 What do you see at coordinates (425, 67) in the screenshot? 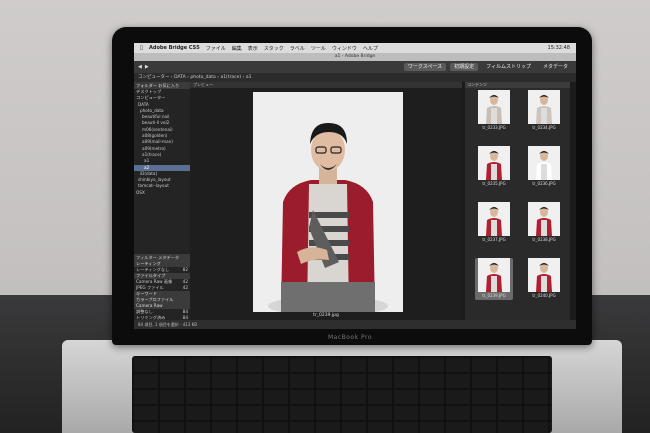
I see `workspace-button: ワークスペース` at bounding box center [425, 67].